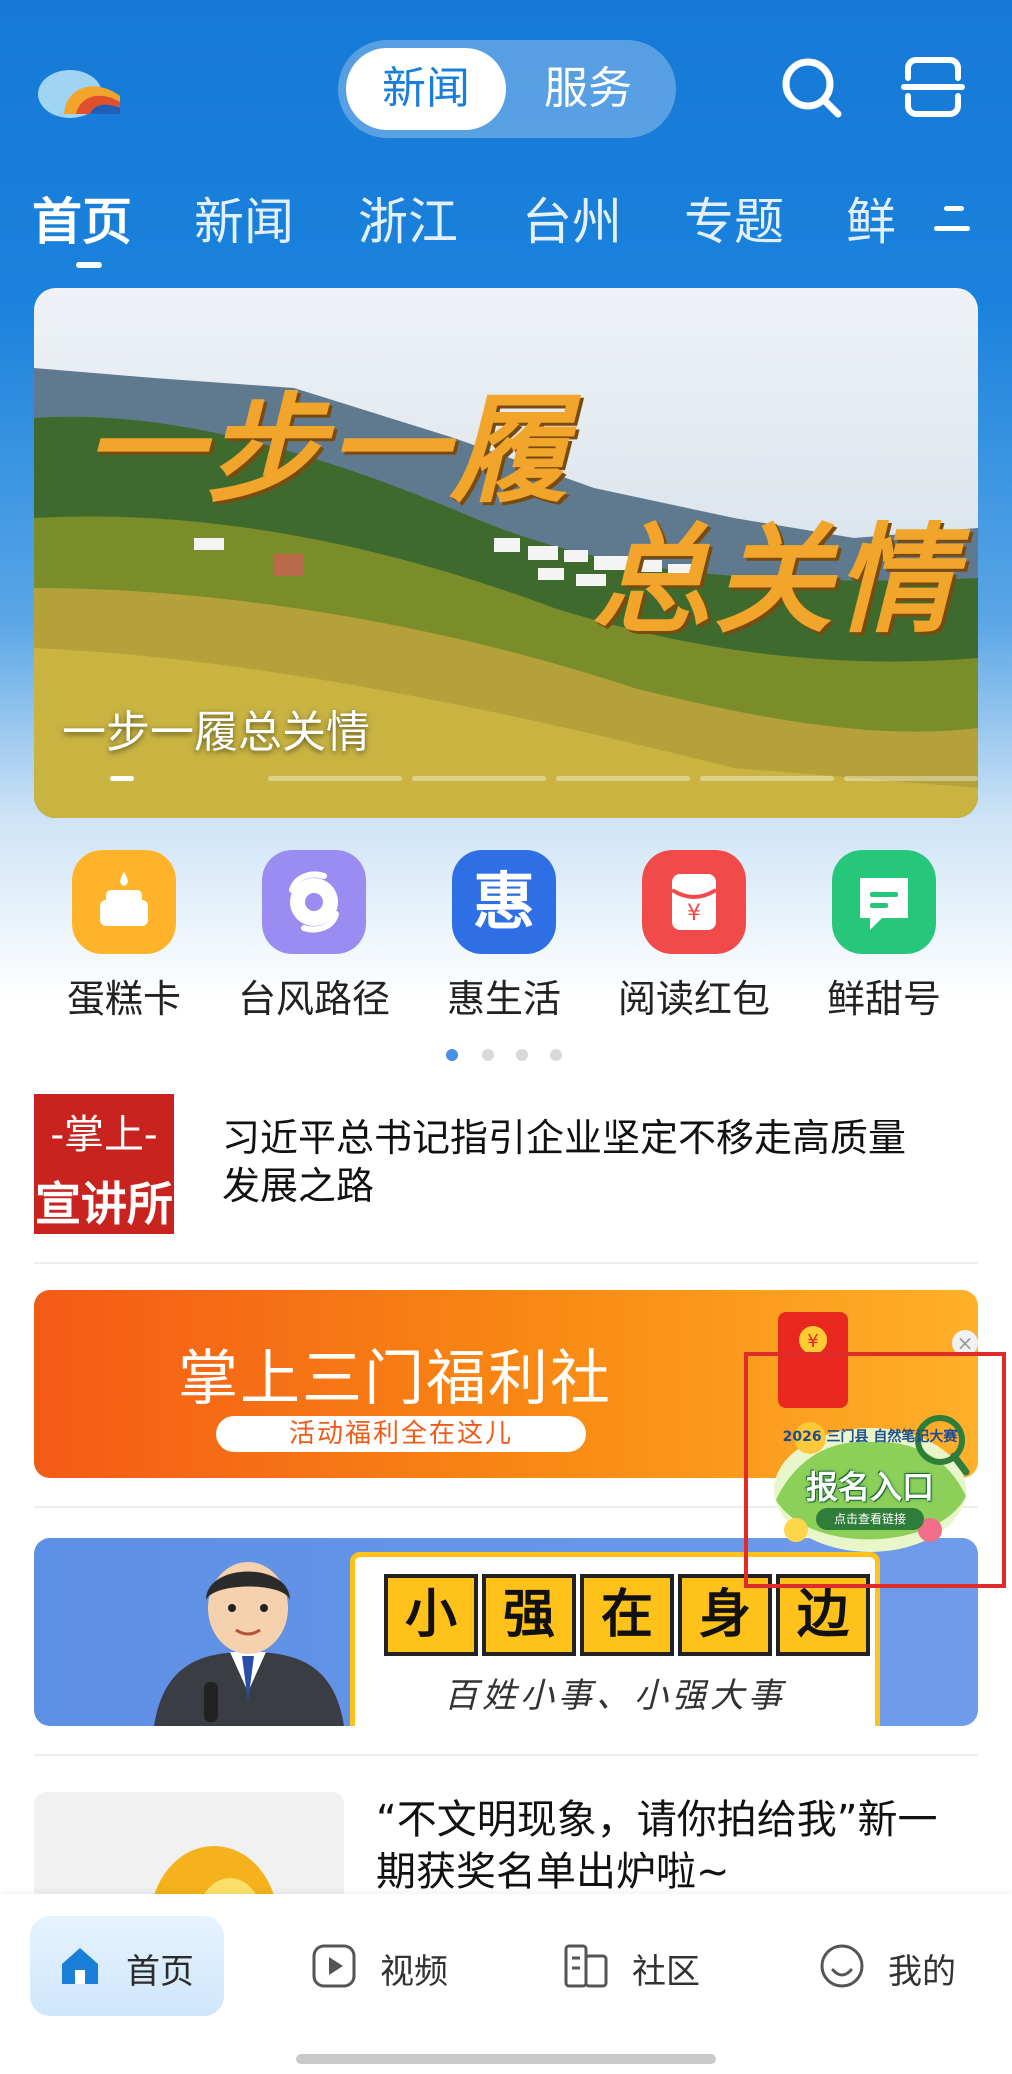 The width and height of the screenshot is (1012, 2074). I want to click on quick-cake-card: 蛋糕卡, so click(124, 935).